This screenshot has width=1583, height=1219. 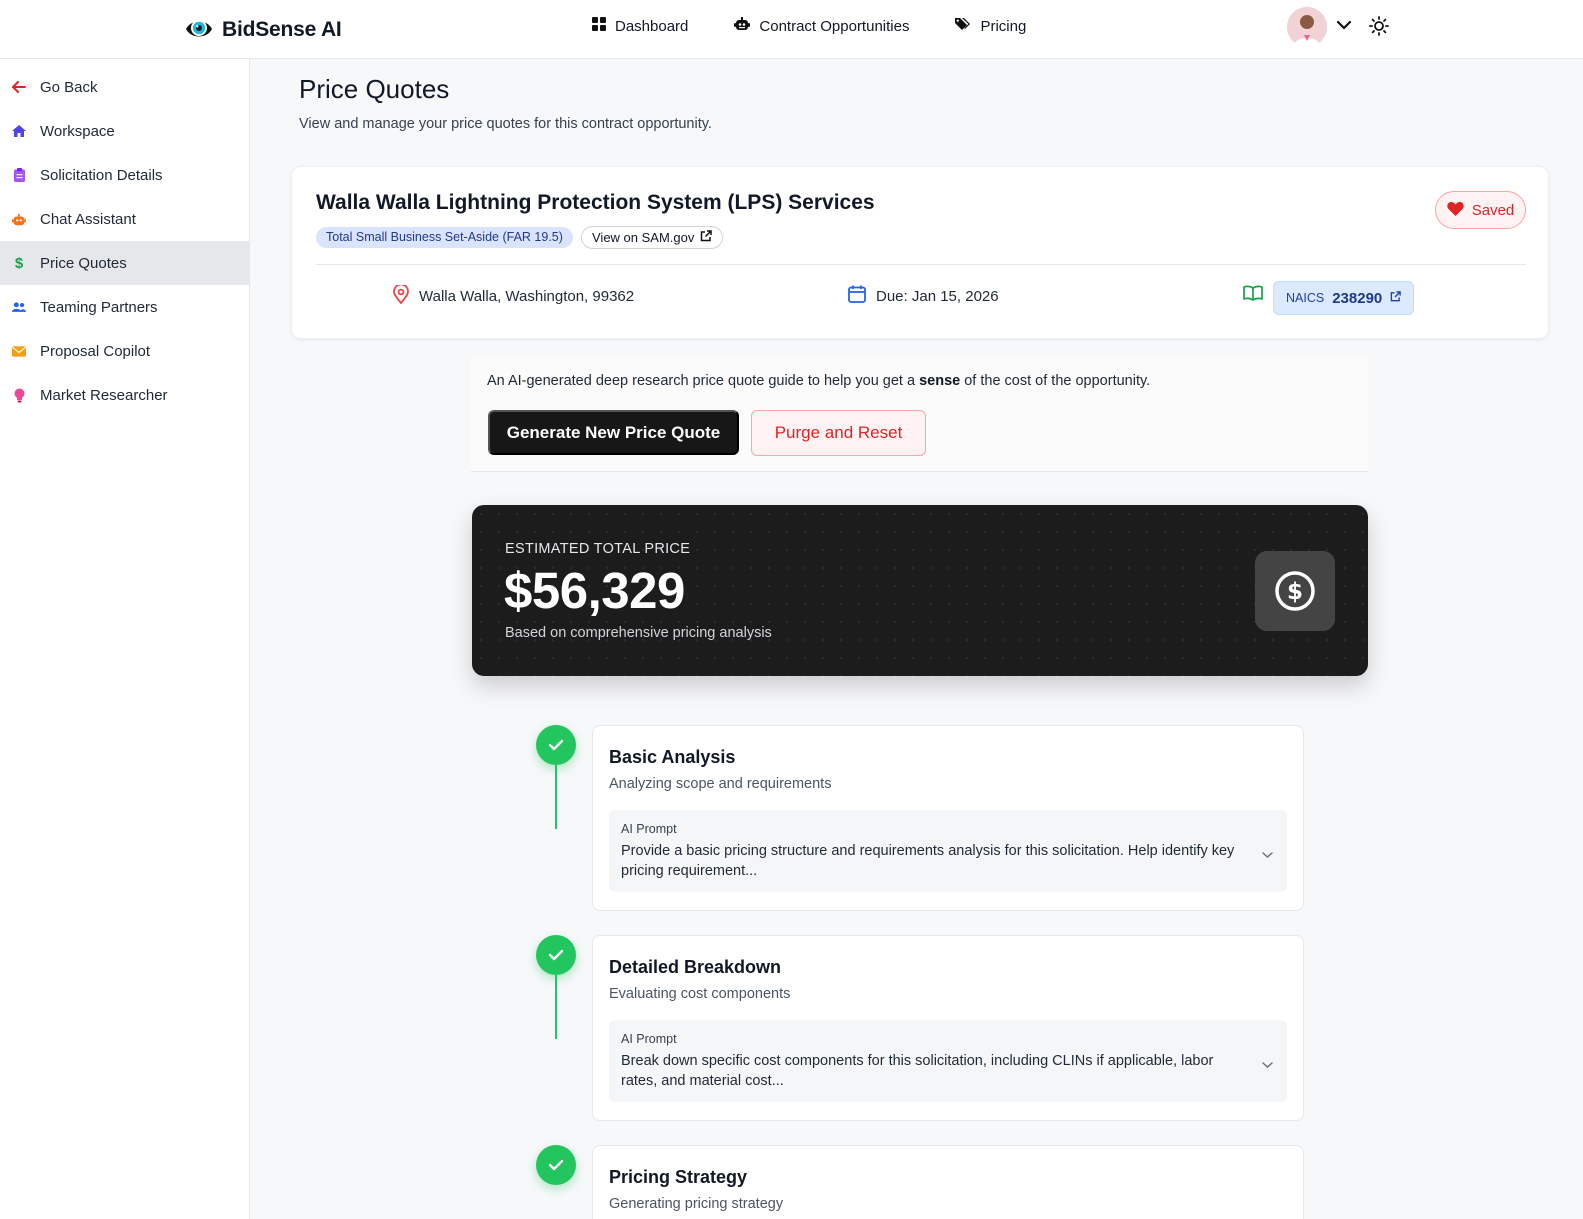 I want to click on sidebar-item-solicitation-details: Solicitation Details, so click(x=124, y=175).